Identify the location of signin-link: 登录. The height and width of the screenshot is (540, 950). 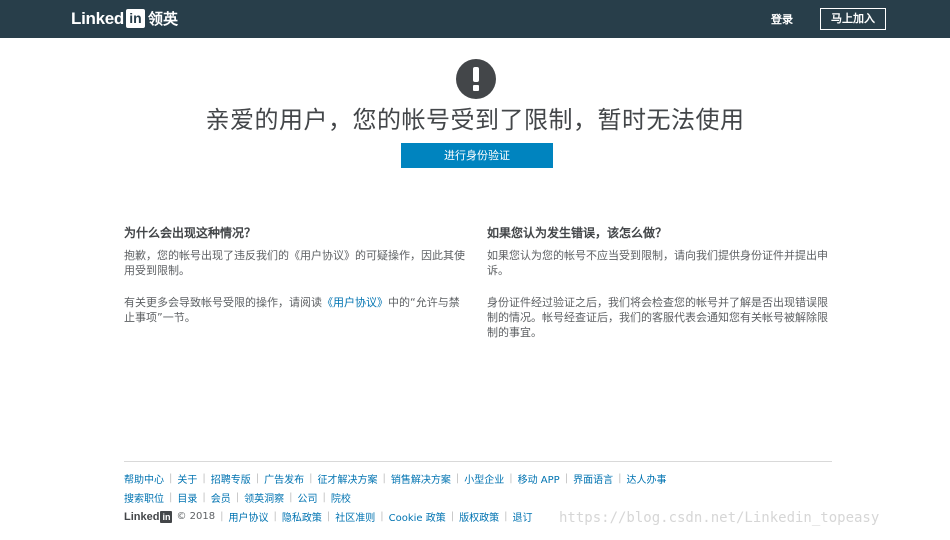
(782, 19).